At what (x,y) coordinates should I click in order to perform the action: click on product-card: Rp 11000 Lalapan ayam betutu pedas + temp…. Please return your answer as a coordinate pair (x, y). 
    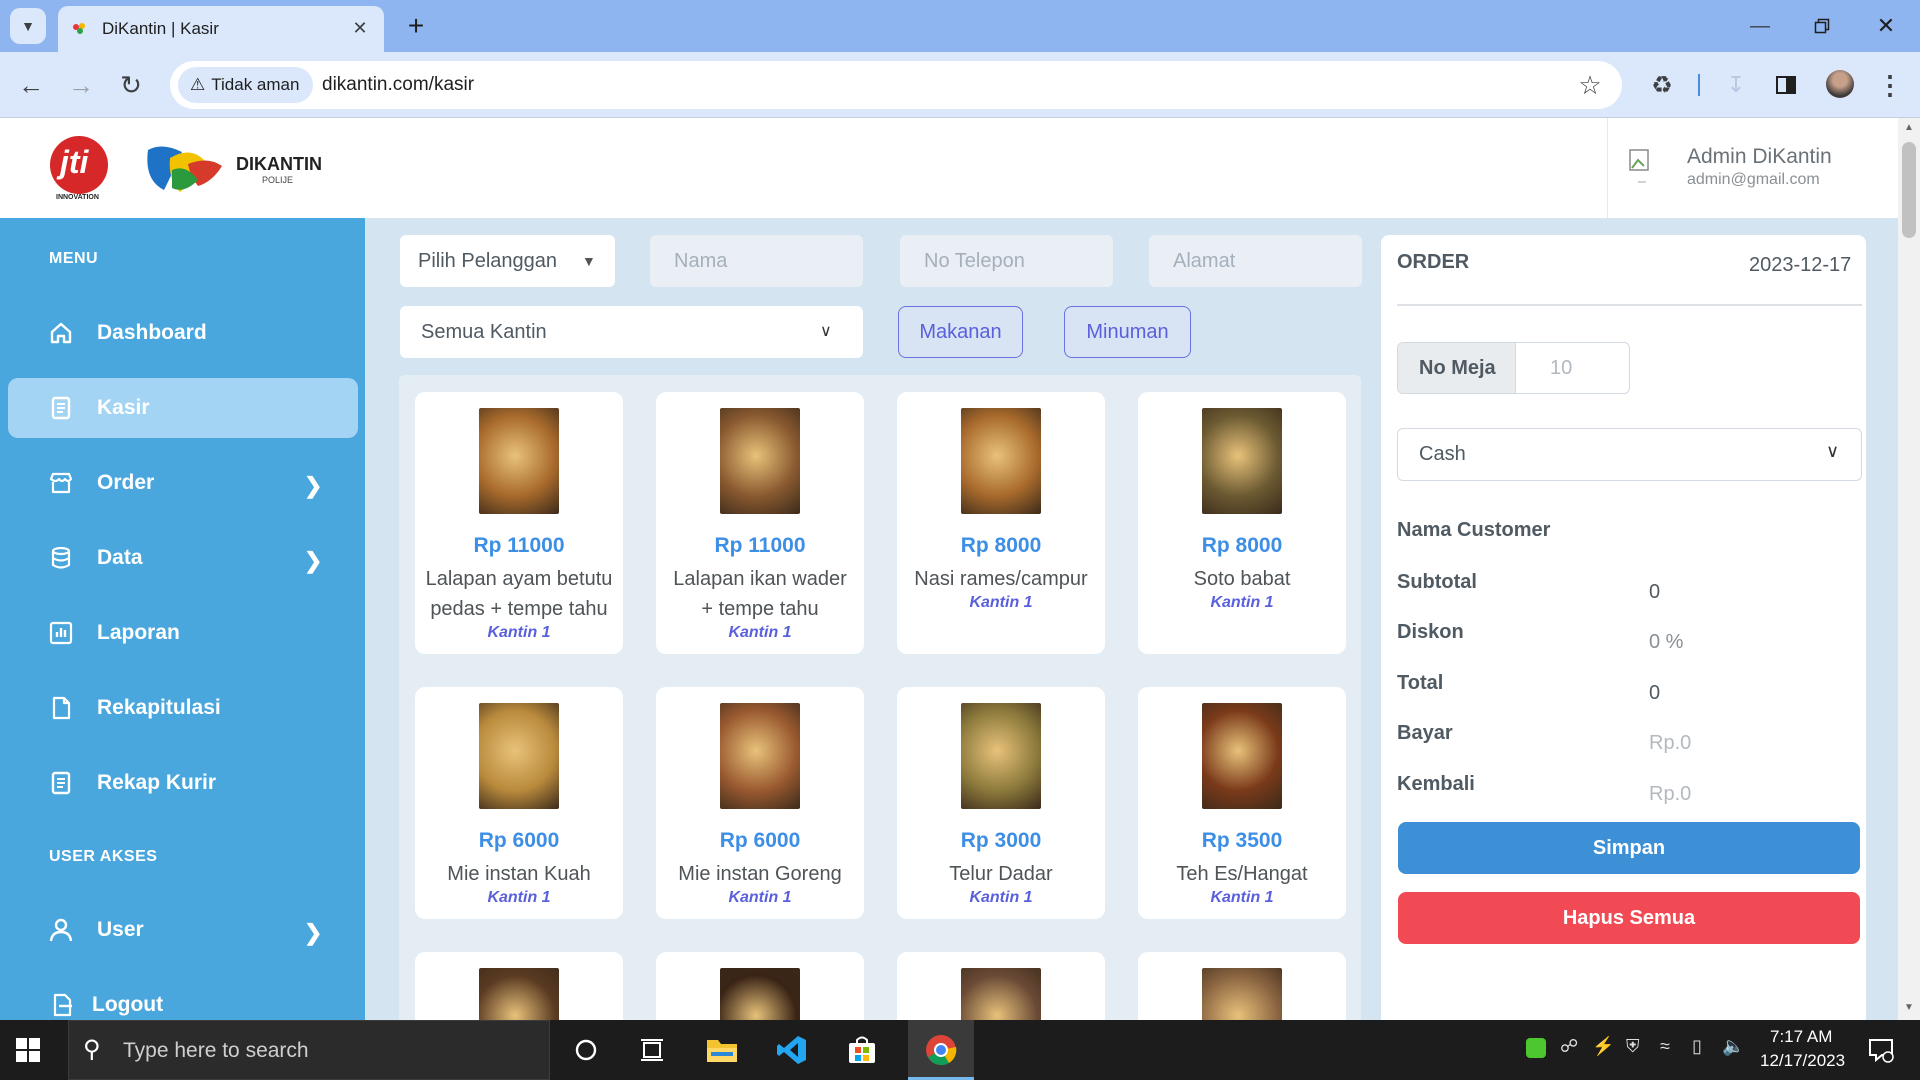
    Looking at the image, I should click on (519, 523).